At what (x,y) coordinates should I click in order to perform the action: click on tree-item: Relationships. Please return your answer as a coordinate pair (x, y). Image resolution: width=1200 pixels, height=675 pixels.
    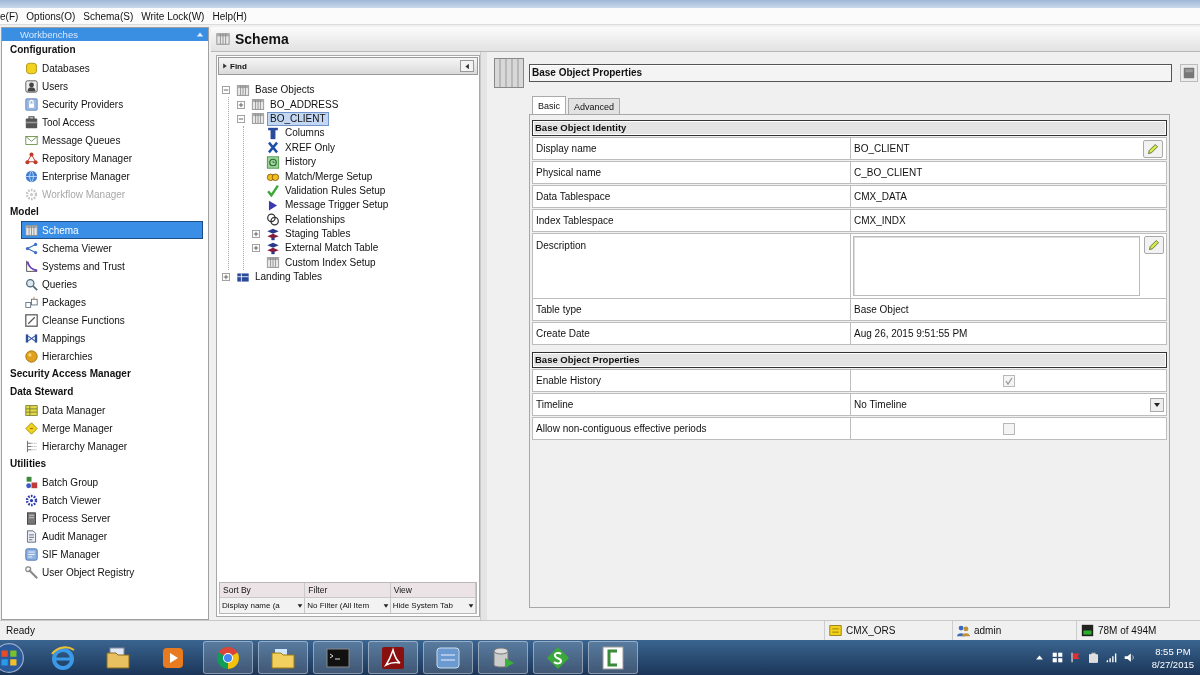
    Looking at the image, I should click on (315, 219).